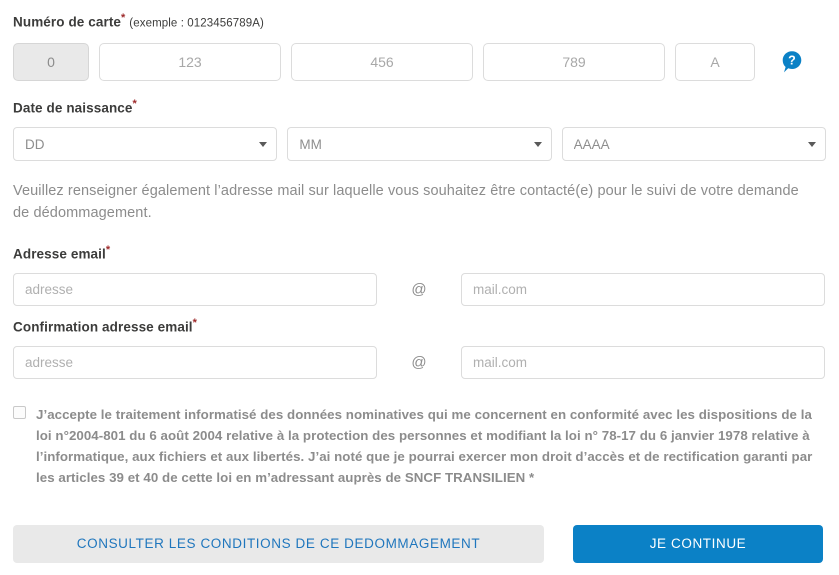 This screenshot has width=839, height=575. What do you see at coordinates (419, 121) in the screenshot?
I see `birth-date-section: Date de naissance* DD MM AAAA` at bounding box center [419, 121].